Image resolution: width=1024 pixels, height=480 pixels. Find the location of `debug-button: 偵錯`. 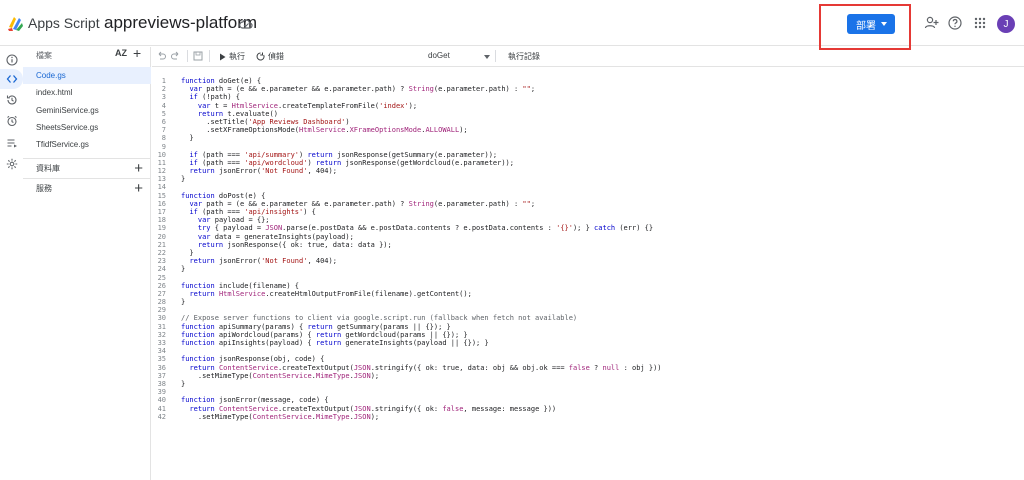

debug-button: 偵錯 is located at coordinates (270, 56).